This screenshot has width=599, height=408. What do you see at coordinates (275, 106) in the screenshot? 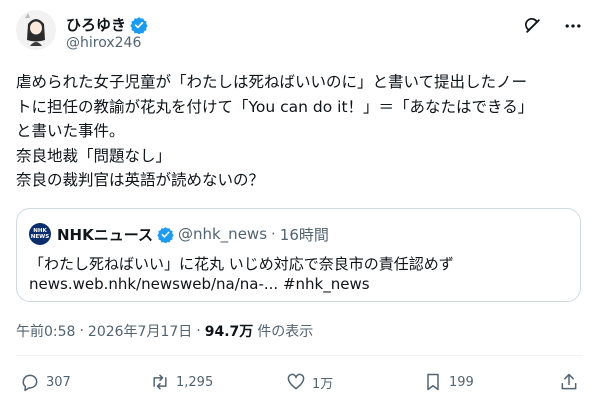
I see `tweet-line: トに担任の教諭が花丸を付けて「You can do it！」＝「あなたはできる」` at bounding box center [275, 106].